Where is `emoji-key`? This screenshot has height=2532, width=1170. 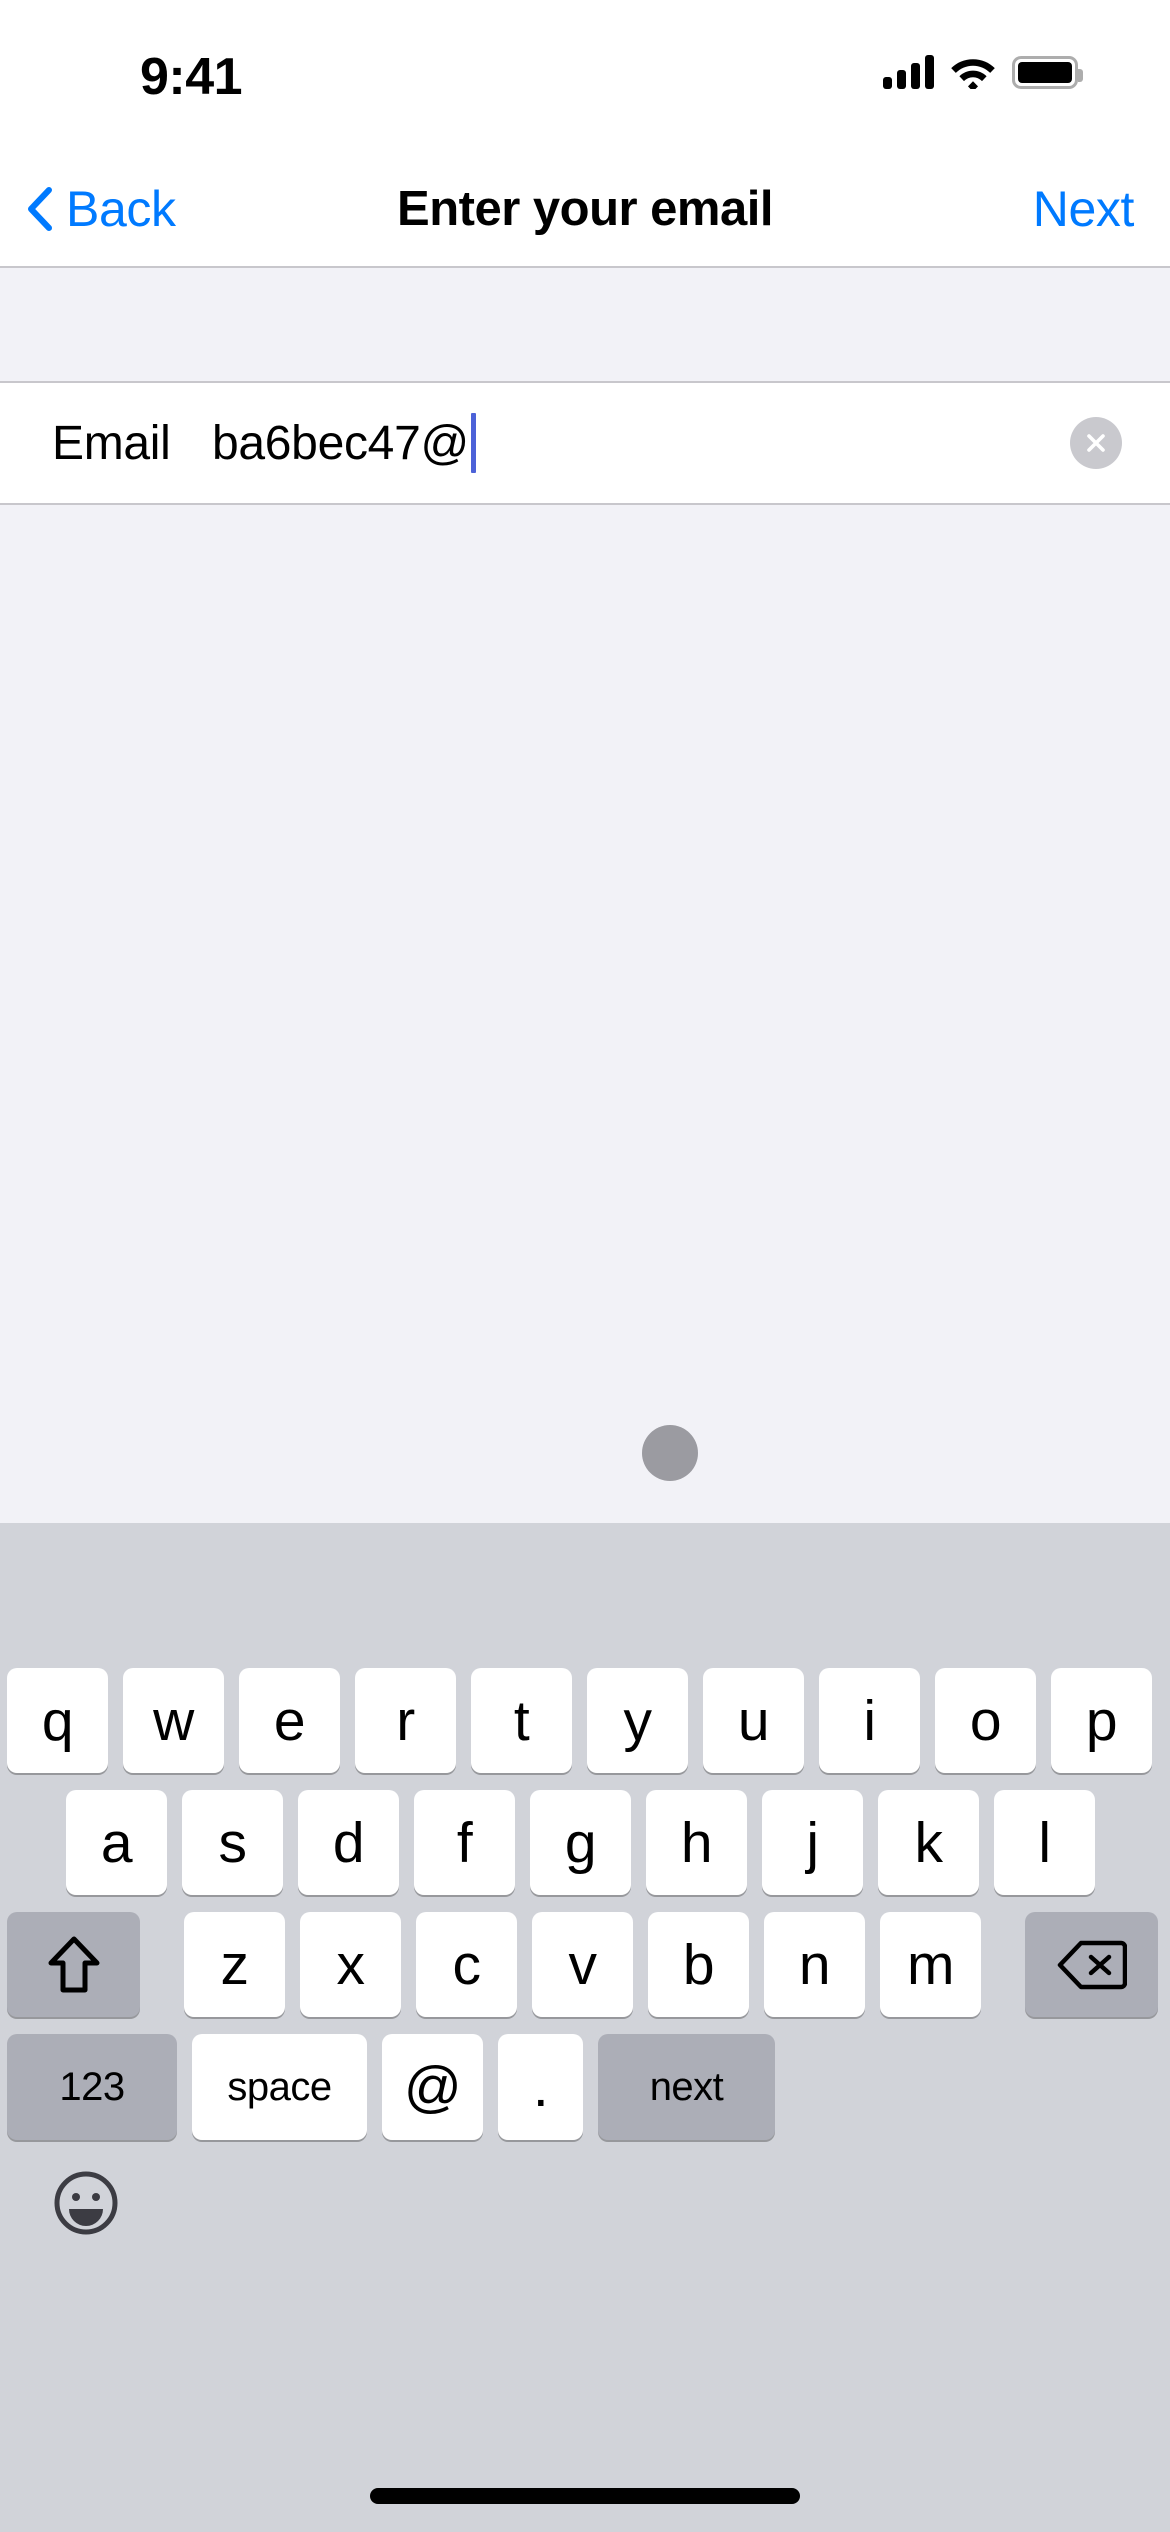 emoji-key is located at coordinates (86, 2203).